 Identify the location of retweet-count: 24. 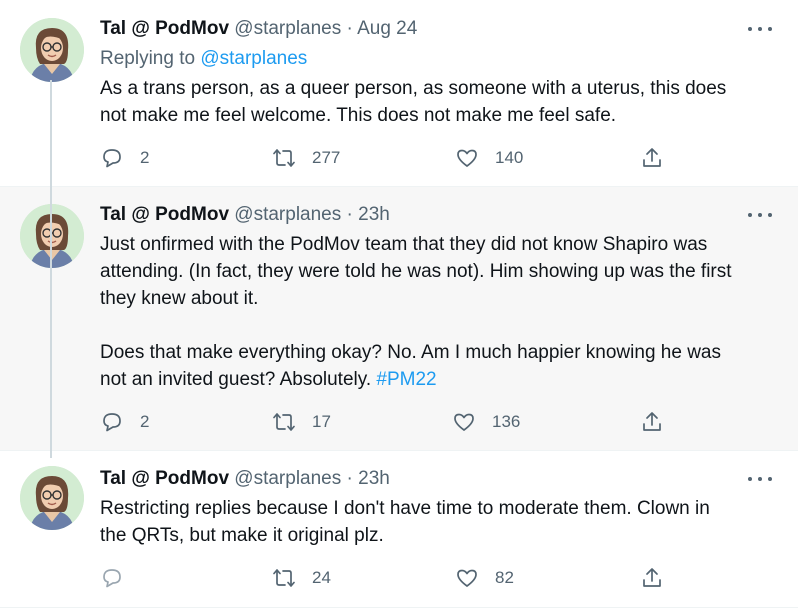
(321, 577).